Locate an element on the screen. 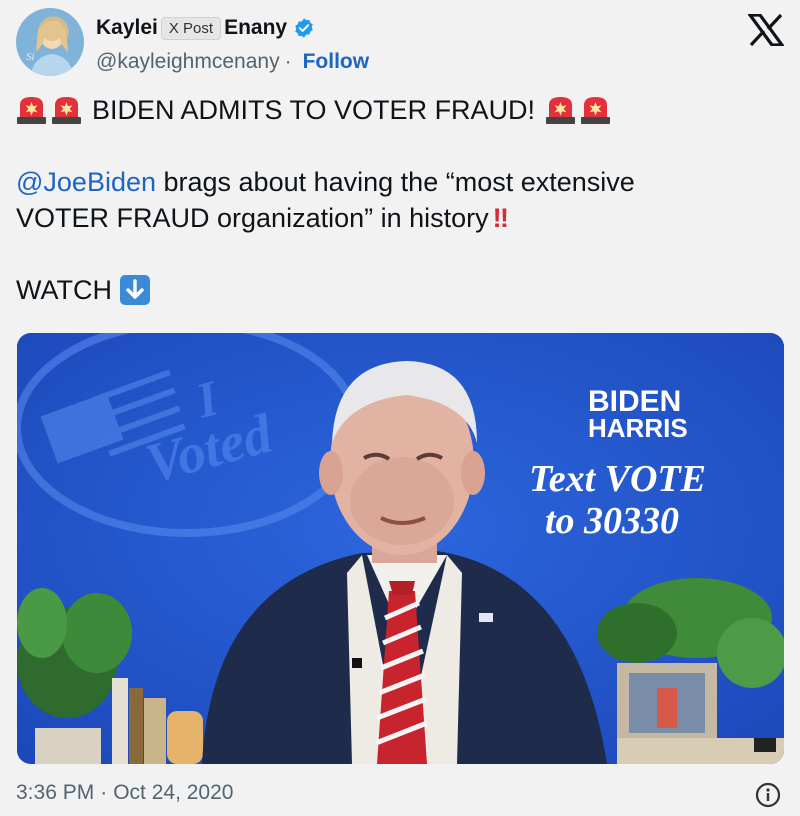  author-name: Kaylei X Post Enany is located at coordinates (205, 28).